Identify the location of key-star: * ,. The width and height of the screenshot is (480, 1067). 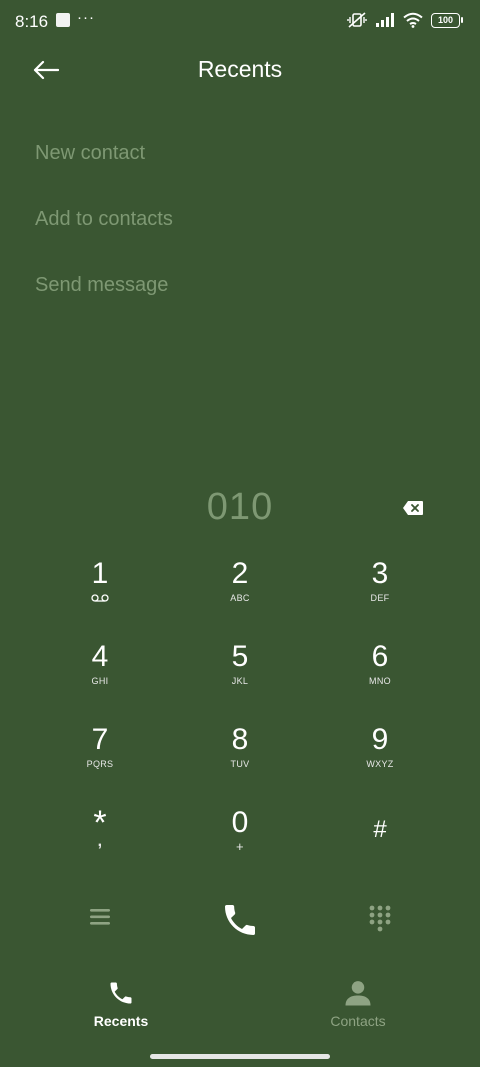
(100, 841).